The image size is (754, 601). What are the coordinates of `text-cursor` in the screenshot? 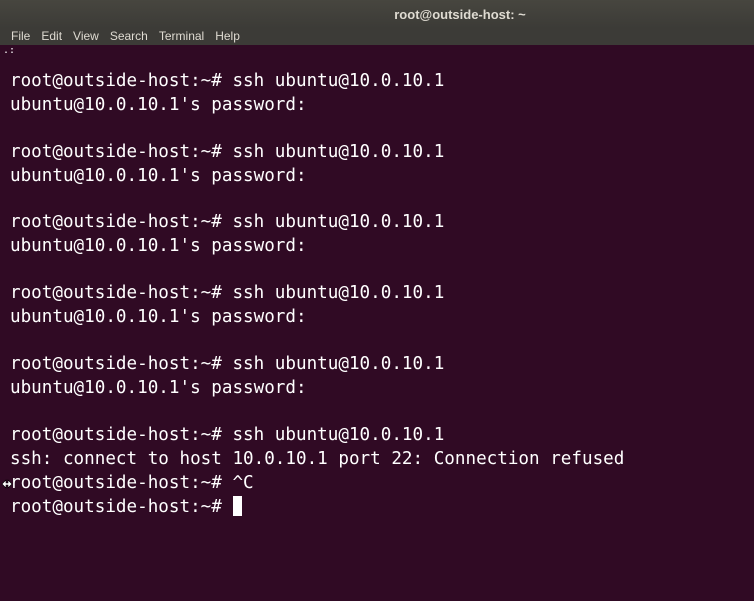 It's located at (238, 506).